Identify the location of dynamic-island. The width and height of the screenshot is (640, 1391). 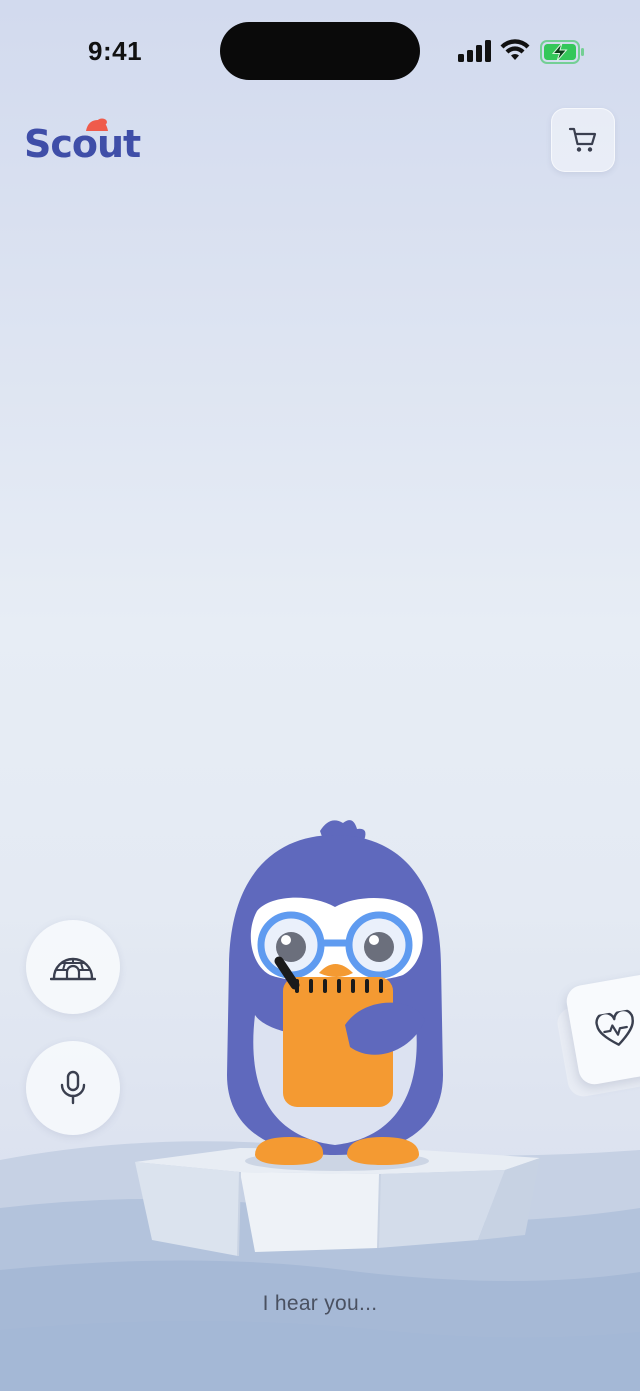
(320, 51).